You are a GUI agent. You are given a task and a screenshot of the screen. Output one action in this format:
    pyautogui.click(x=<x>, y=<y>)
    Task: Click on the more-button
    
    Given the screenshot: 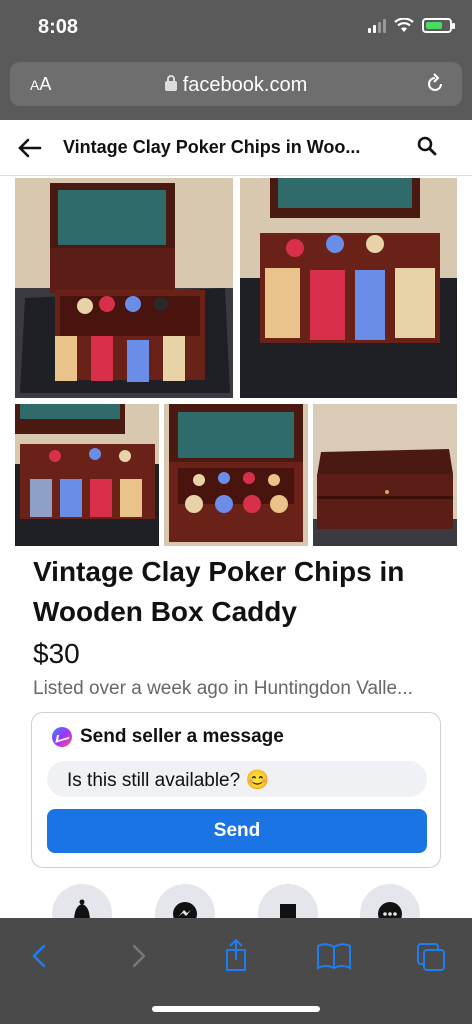 What is the action you would take?
    pyautogui.click(x=390, y=902)
    